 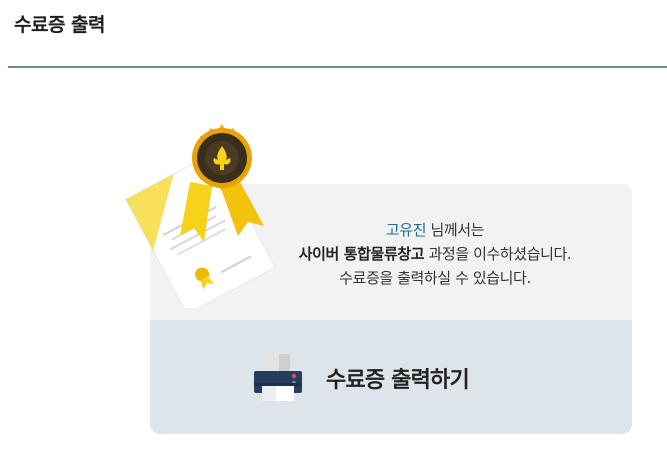 I want to click on title-divider, so click(x=337, y=67).